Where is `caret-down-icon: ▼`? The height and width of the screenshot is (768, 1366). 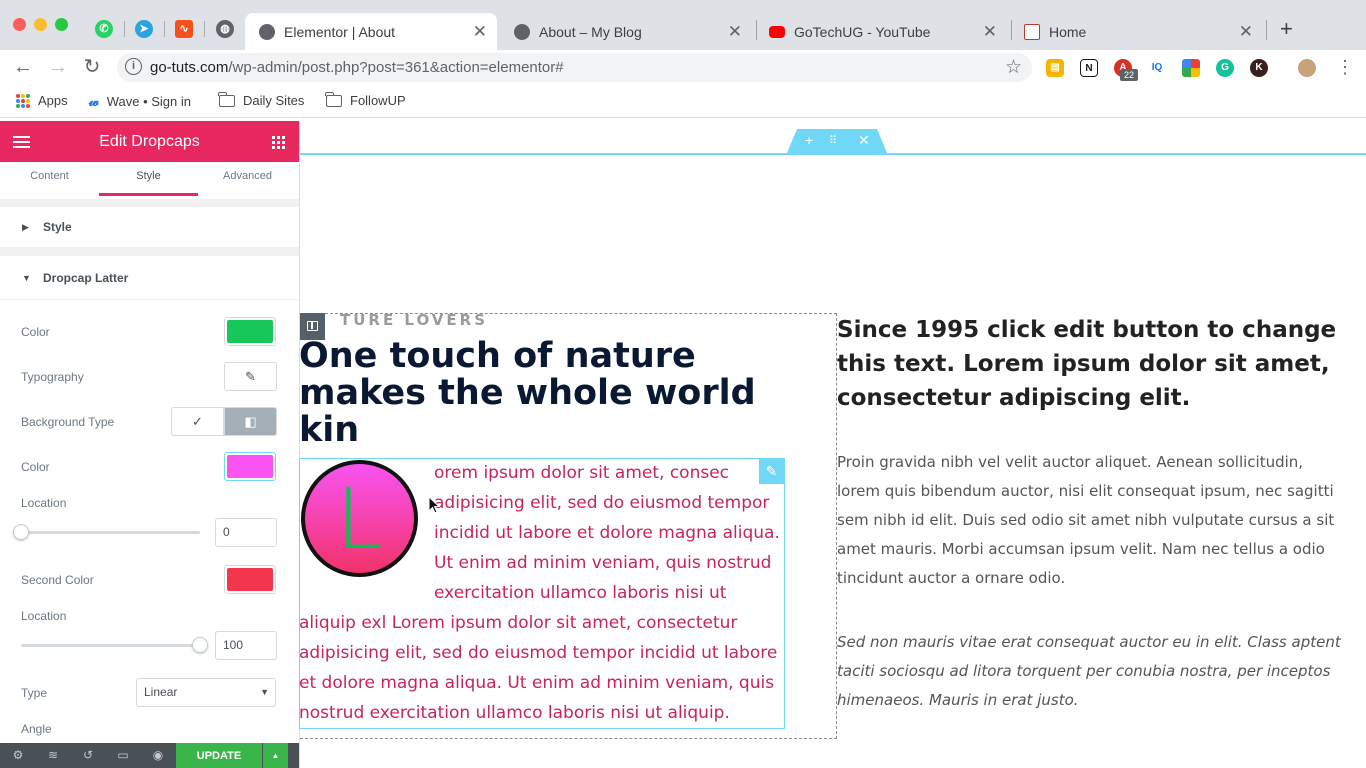 caret-down-icon: ▼ is located at coordinates (26, 278).